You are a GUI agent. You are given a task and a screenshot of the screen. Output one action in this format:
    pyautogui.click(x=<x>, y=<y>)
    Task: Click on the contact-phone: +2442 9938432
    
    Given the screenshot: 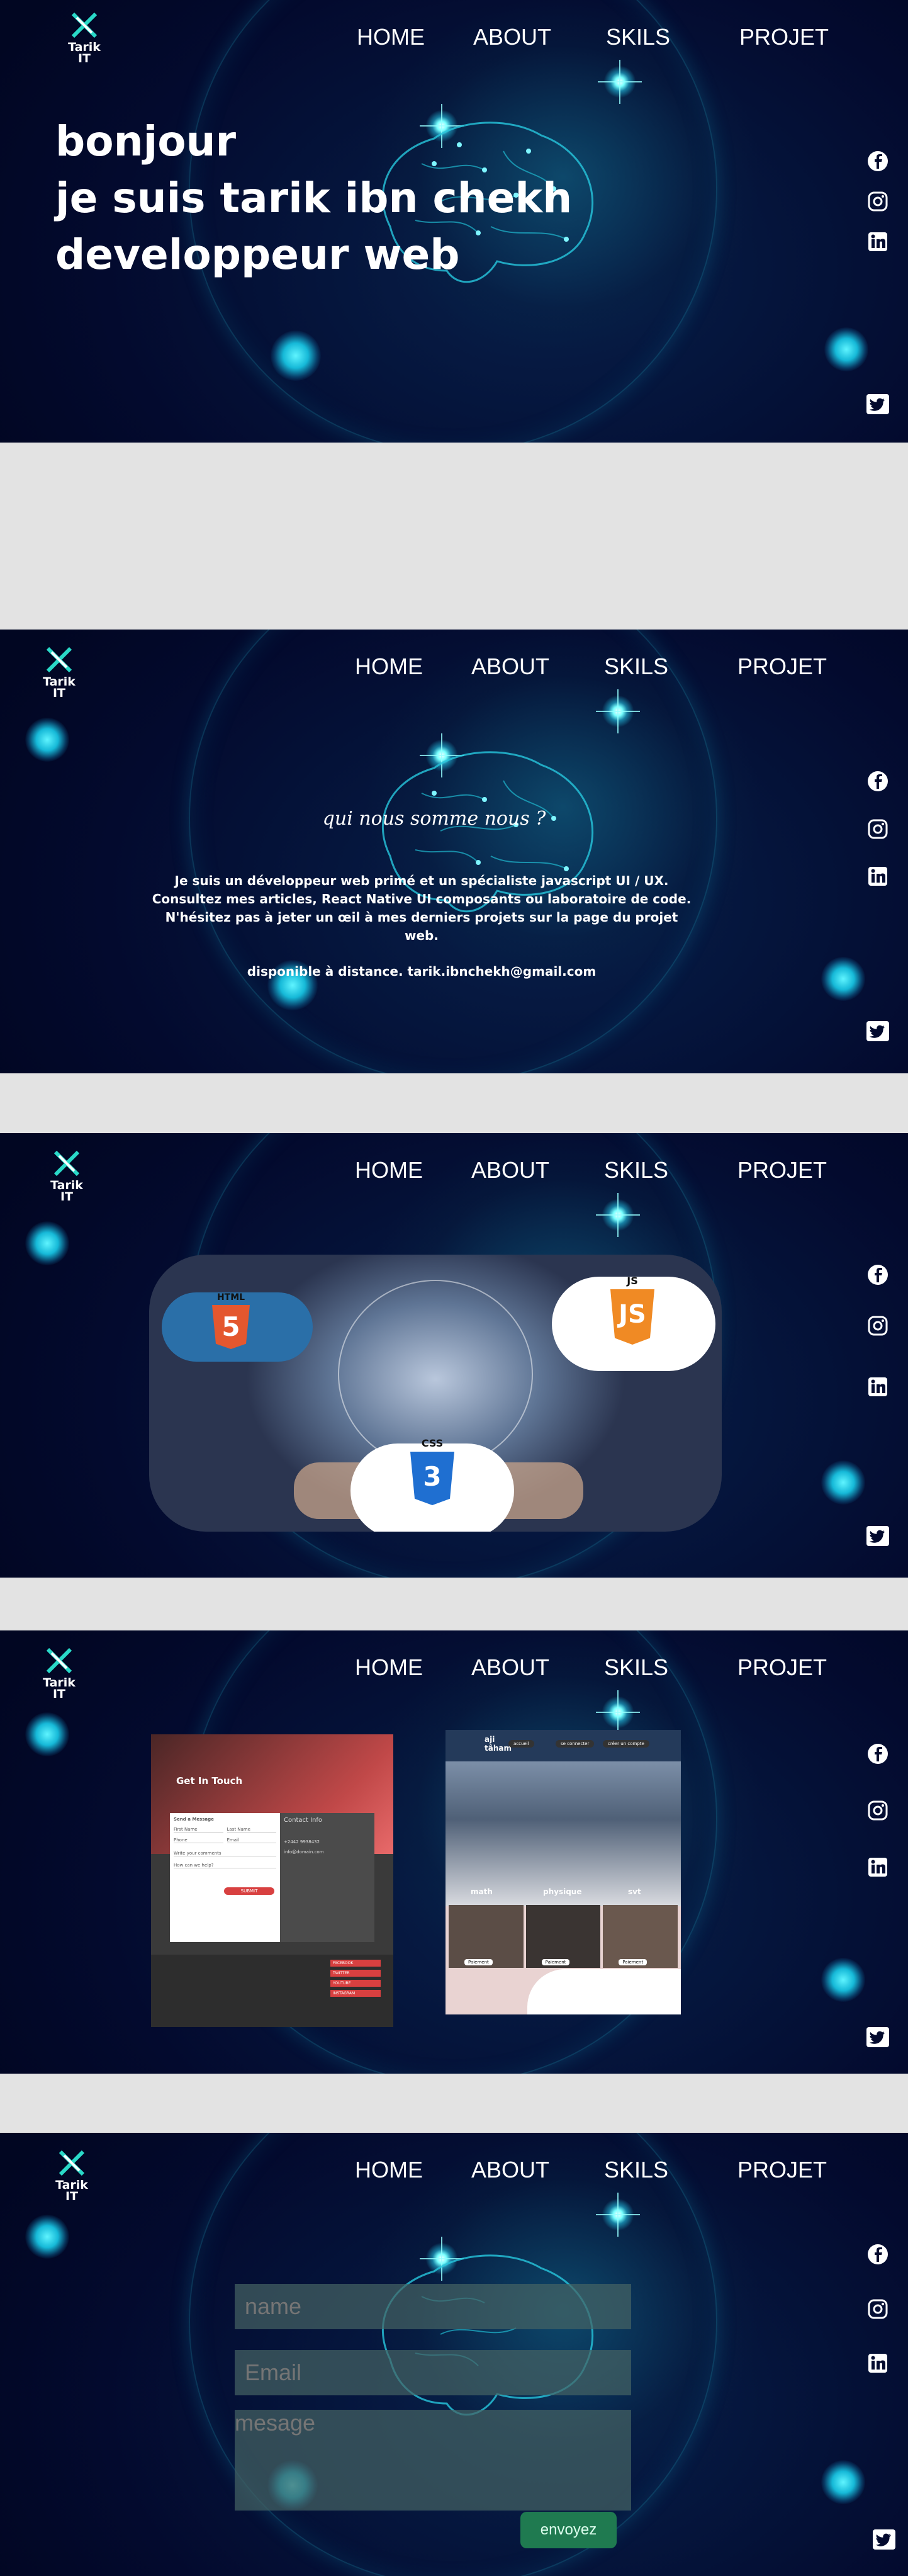 What is the action you would take?
    pyautogui.click(x=302, y=1841)
    